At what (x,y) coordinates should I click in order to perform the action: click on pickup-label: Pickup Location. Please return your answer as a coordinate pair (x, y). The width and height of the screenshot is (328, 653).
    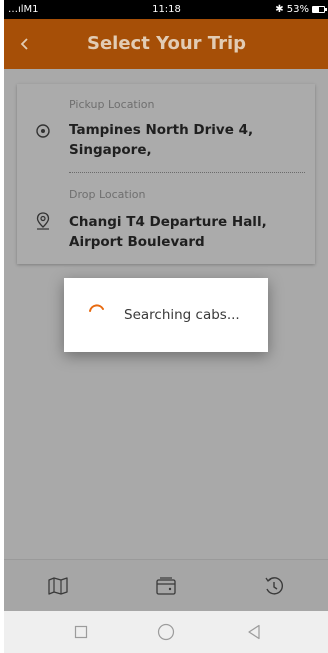
    Looking at the image, I should click on (112, 104).